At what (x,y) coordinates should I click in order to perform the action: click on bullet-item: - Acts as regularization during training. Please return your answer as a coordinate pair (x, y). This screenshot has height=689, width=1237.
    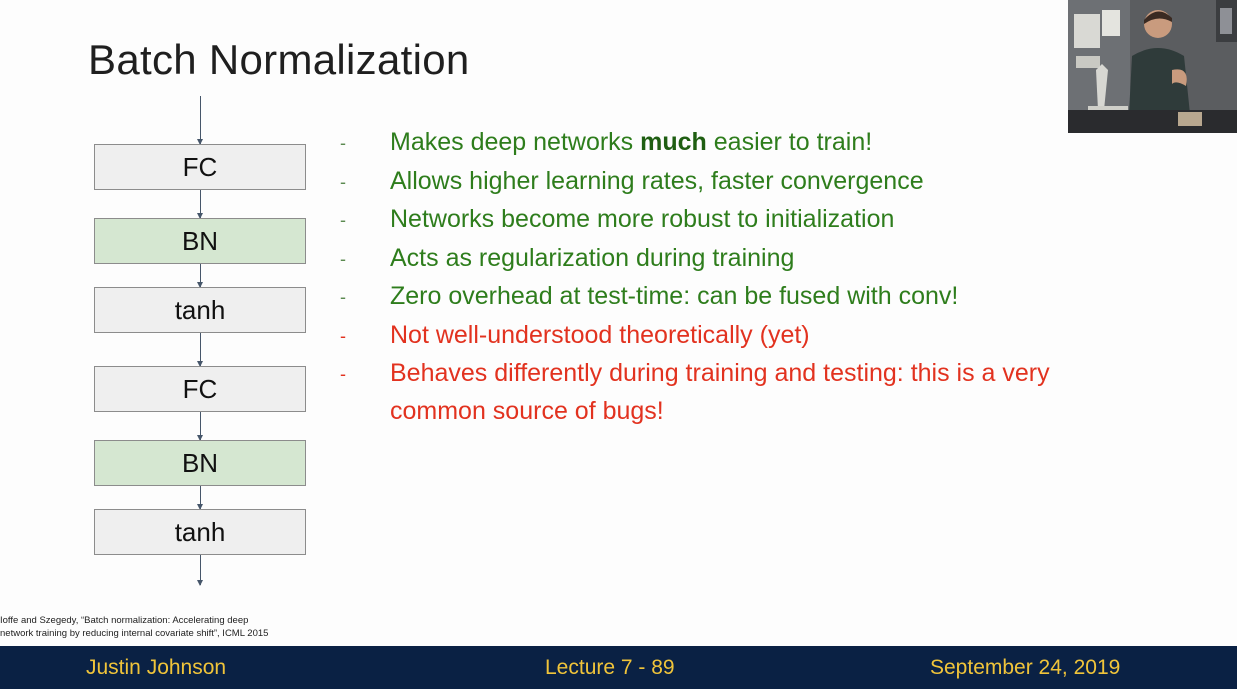
    Looking at the image, I should click on (700, 259).